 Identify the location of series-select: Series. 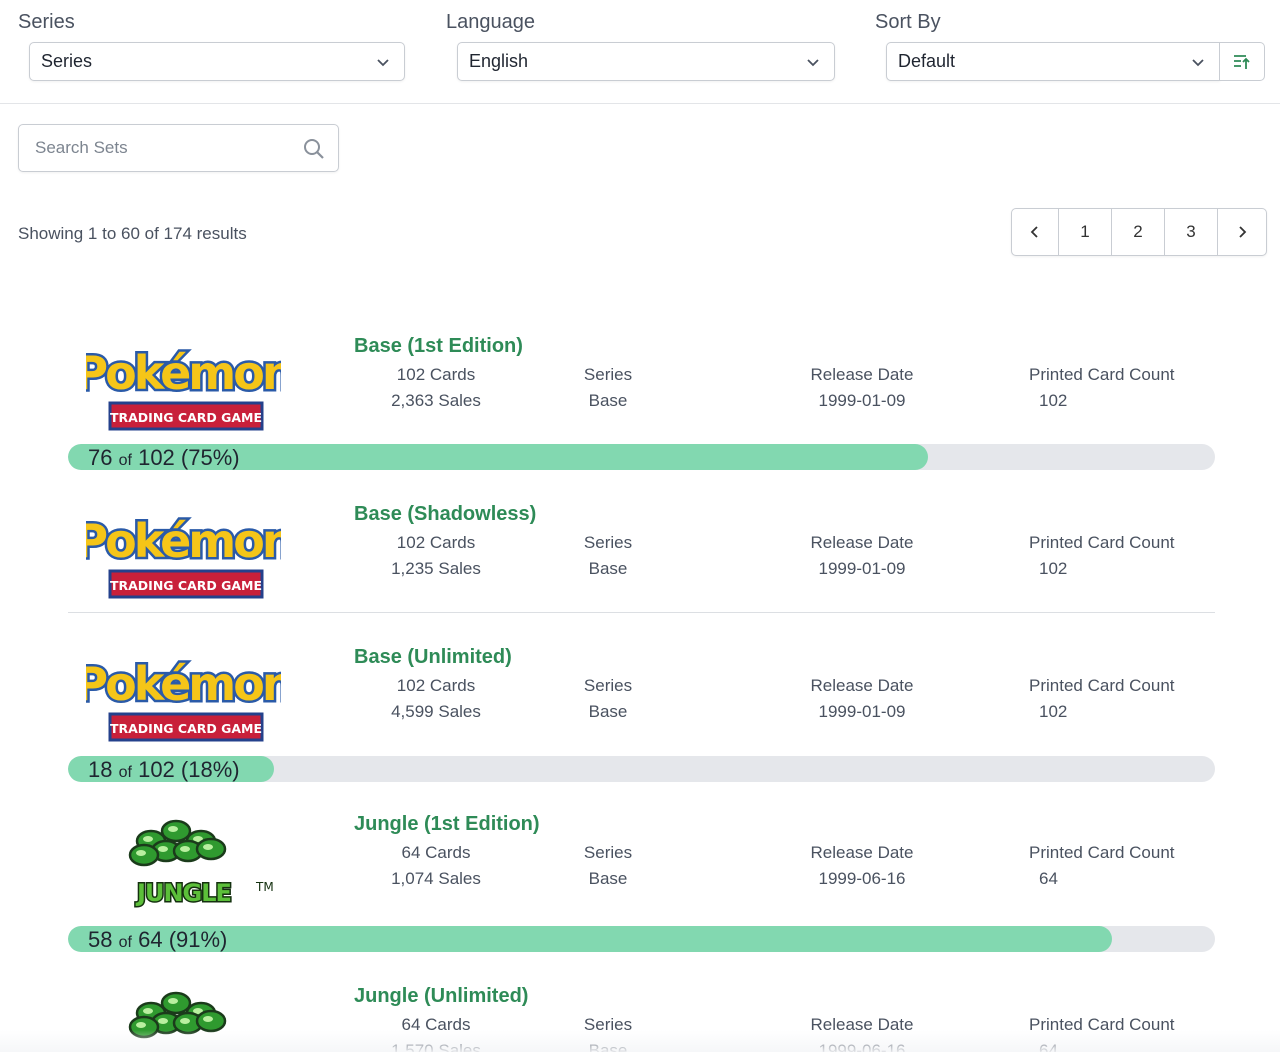
(217, 61).